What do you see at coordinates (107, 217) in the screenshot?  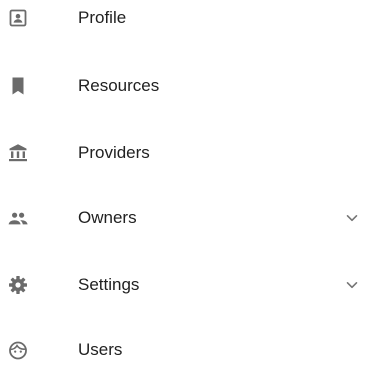 I see `sidebar-item-label: Owners` at bounding box center [107, 217].